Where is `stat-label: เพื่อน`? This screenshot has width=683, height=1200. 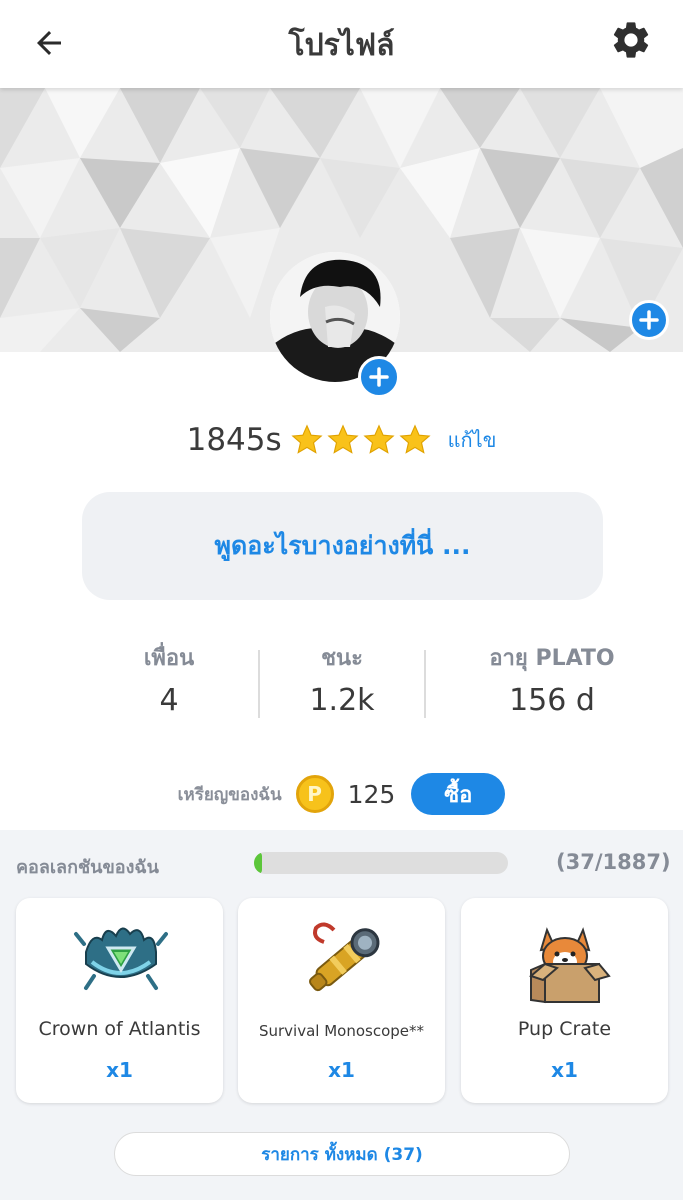
stat-label: เพื่อน is located at coordinates (169, 658).